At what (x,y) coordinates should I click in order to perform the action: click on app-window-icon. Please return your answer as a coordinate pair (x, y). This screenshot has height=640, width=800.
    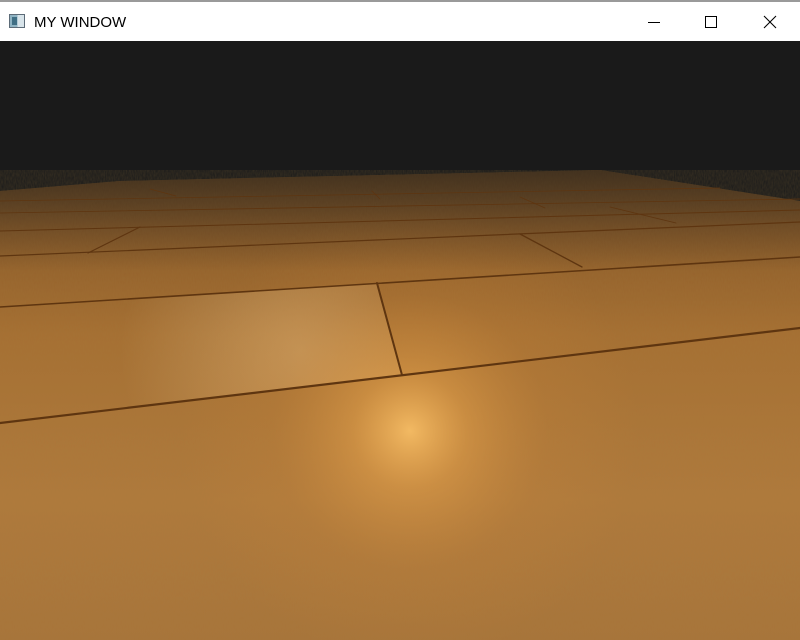
    Looking at the image, I should click on (17, 21).